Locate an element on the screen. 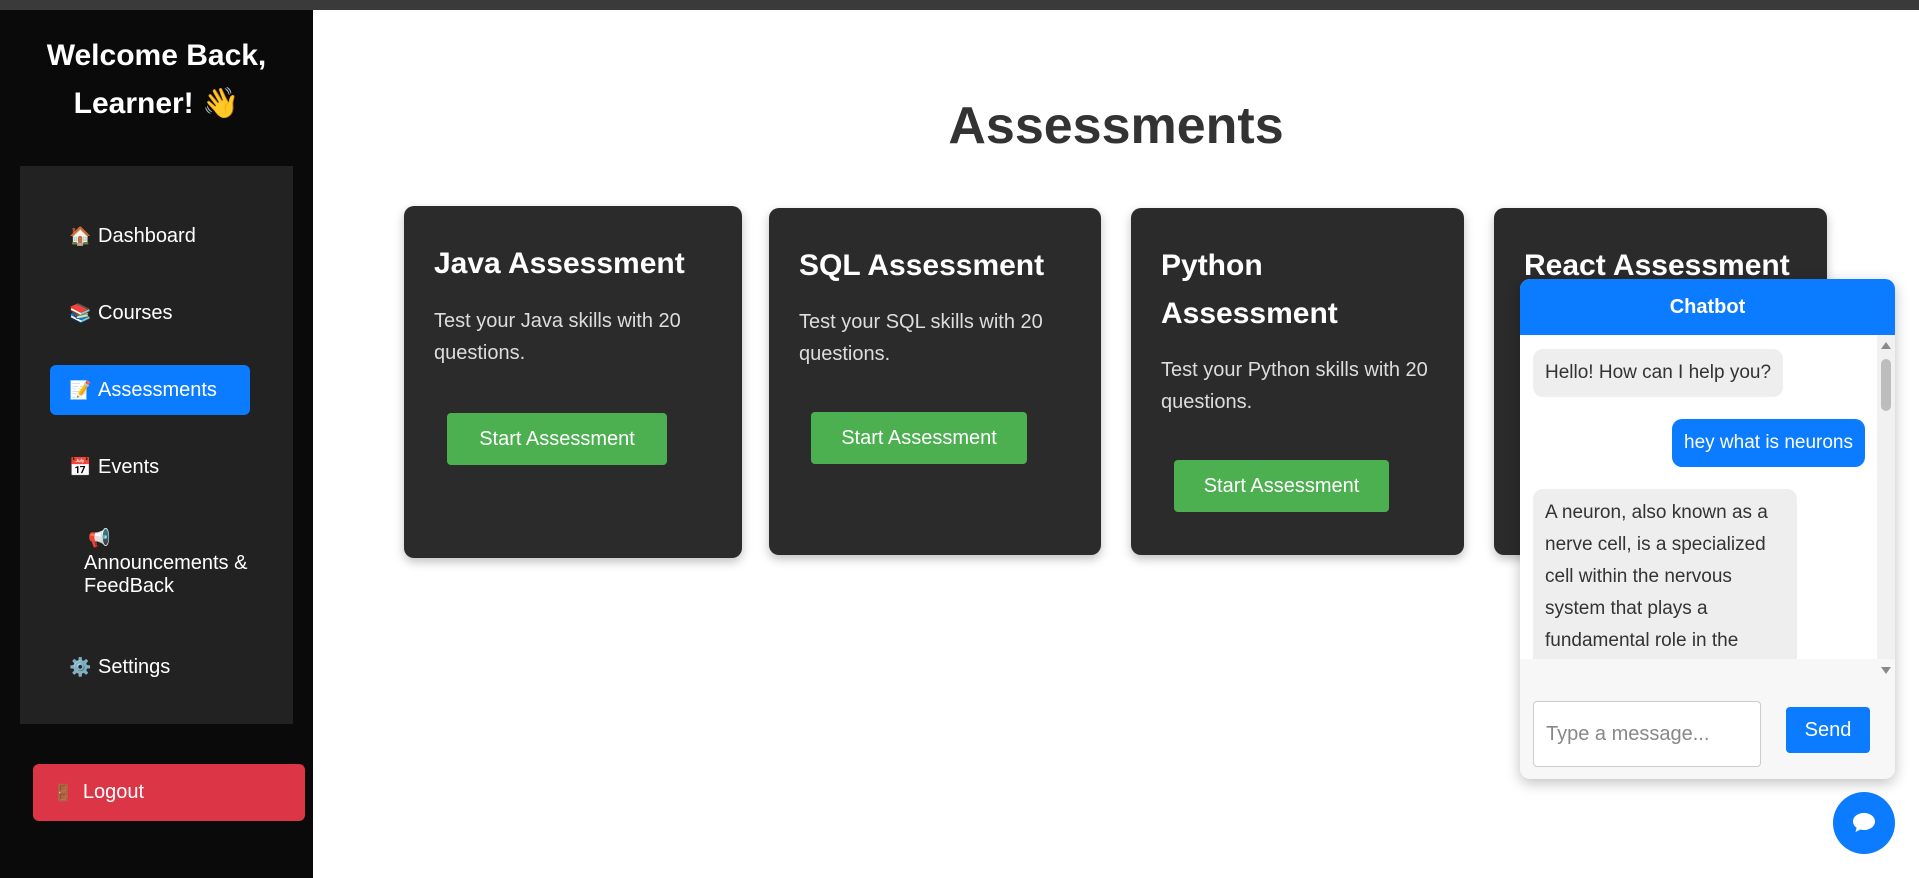 Image resolution: width=1919 pixels, height=878 pixels. scroll-up-arrow-icon is located at coordinates (1886, 345).